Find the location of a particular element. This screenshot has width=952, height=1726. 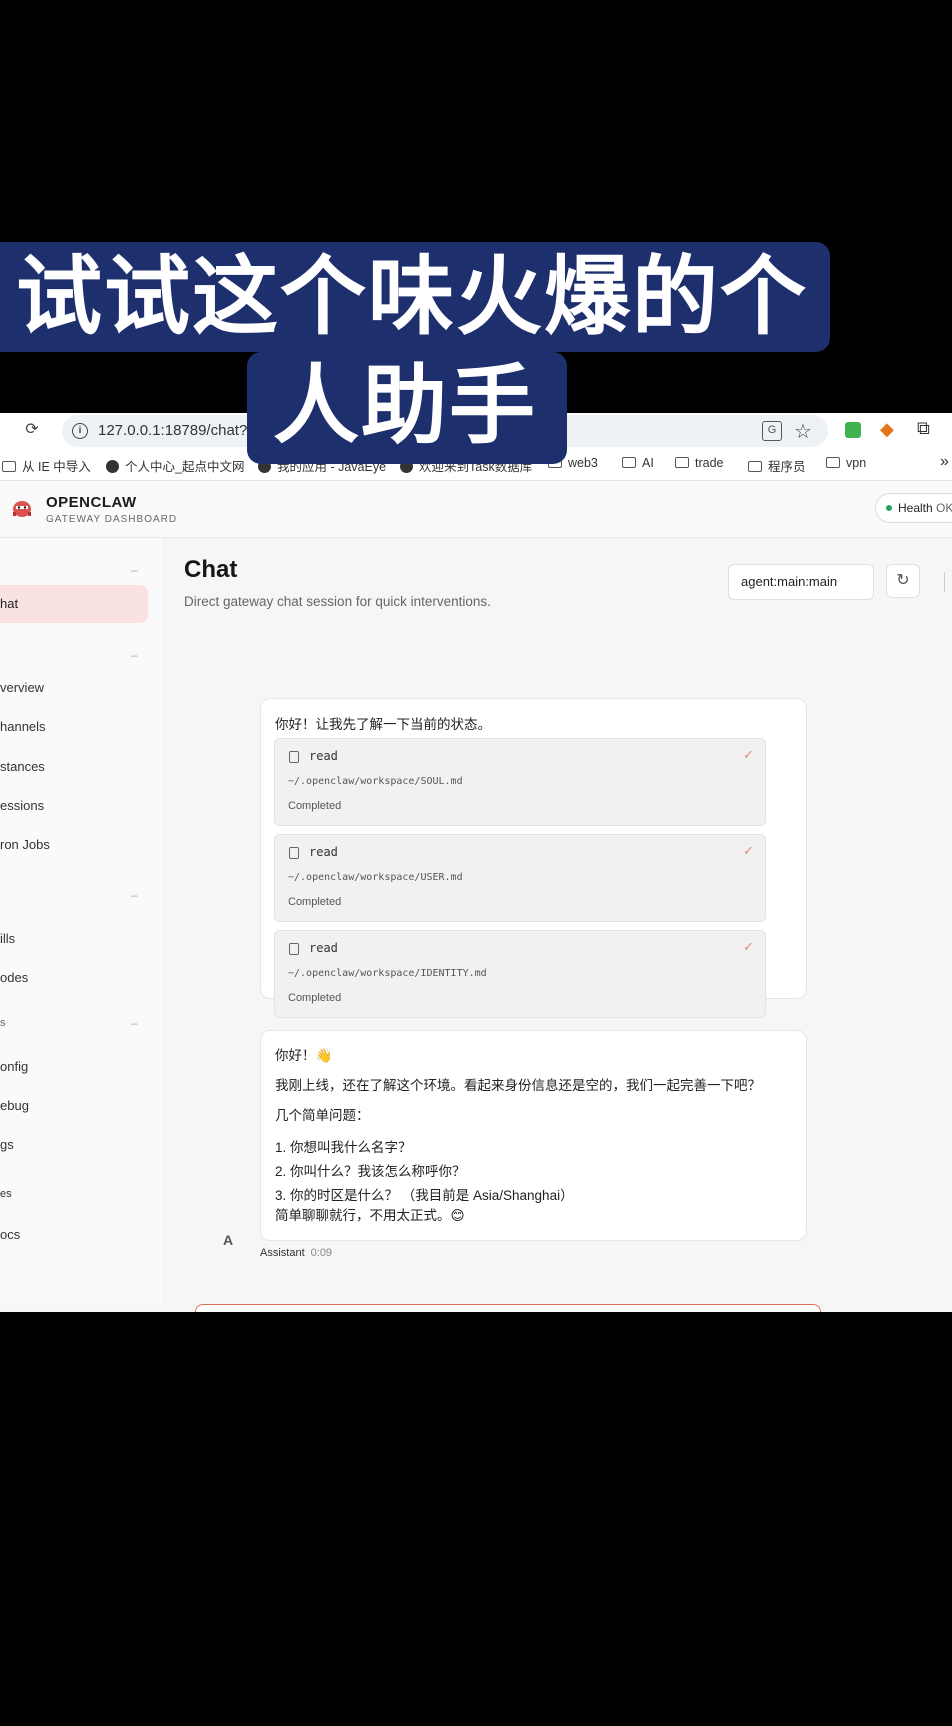

brand-name: OPENCLAW is located at coordinates (91, 502).